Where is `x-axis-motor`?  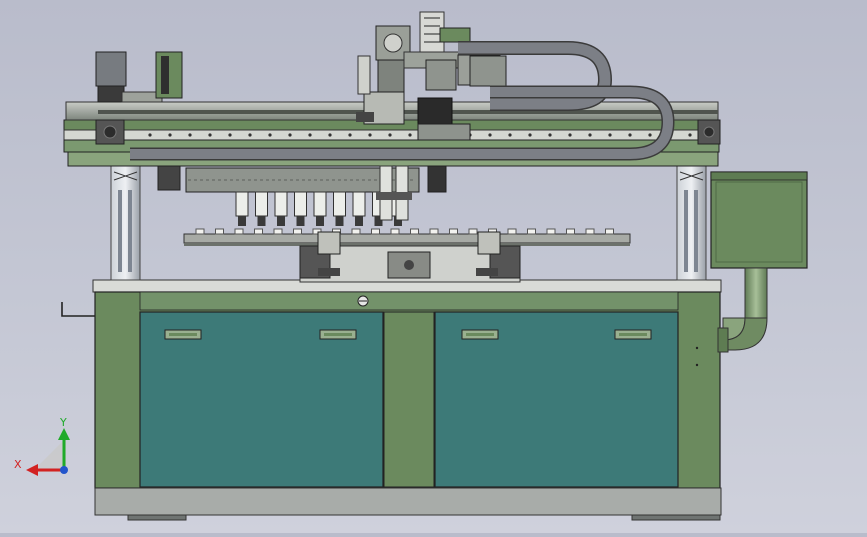 x-axis-motor is located at coordinates (129, 77).